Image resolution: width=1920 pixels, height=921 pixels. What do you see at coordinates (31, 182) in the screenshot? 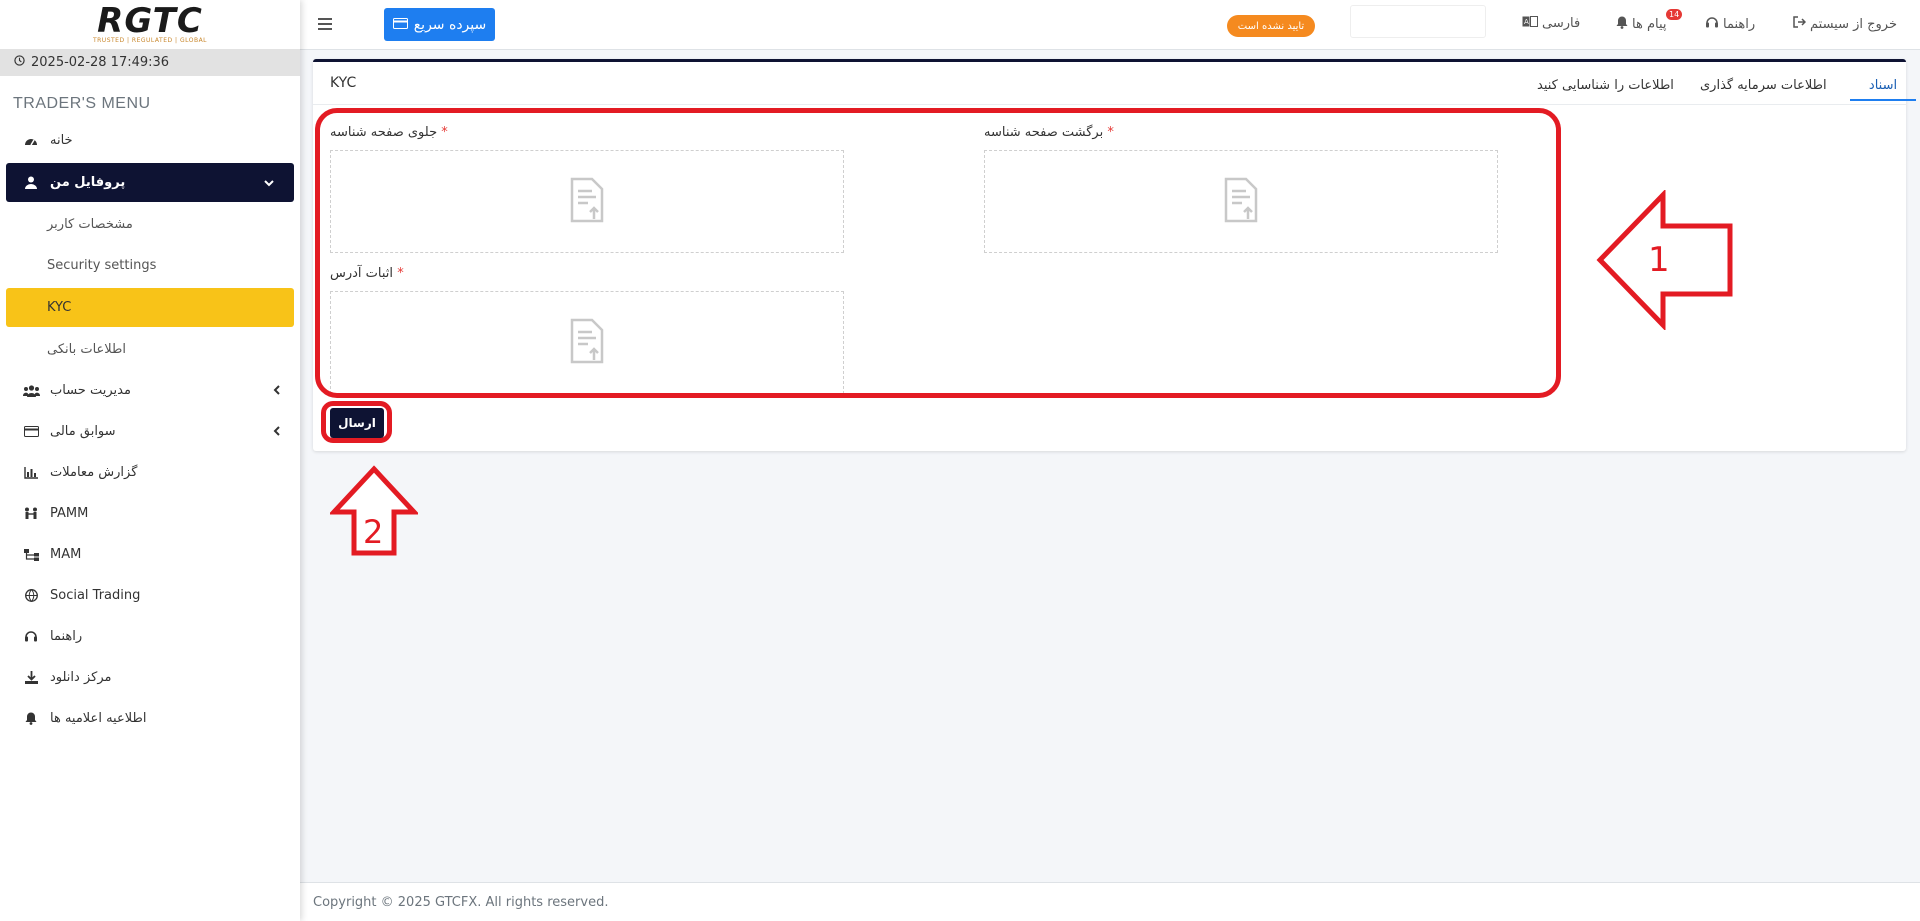
I see `user-icon` at bounding box center [31, 182].